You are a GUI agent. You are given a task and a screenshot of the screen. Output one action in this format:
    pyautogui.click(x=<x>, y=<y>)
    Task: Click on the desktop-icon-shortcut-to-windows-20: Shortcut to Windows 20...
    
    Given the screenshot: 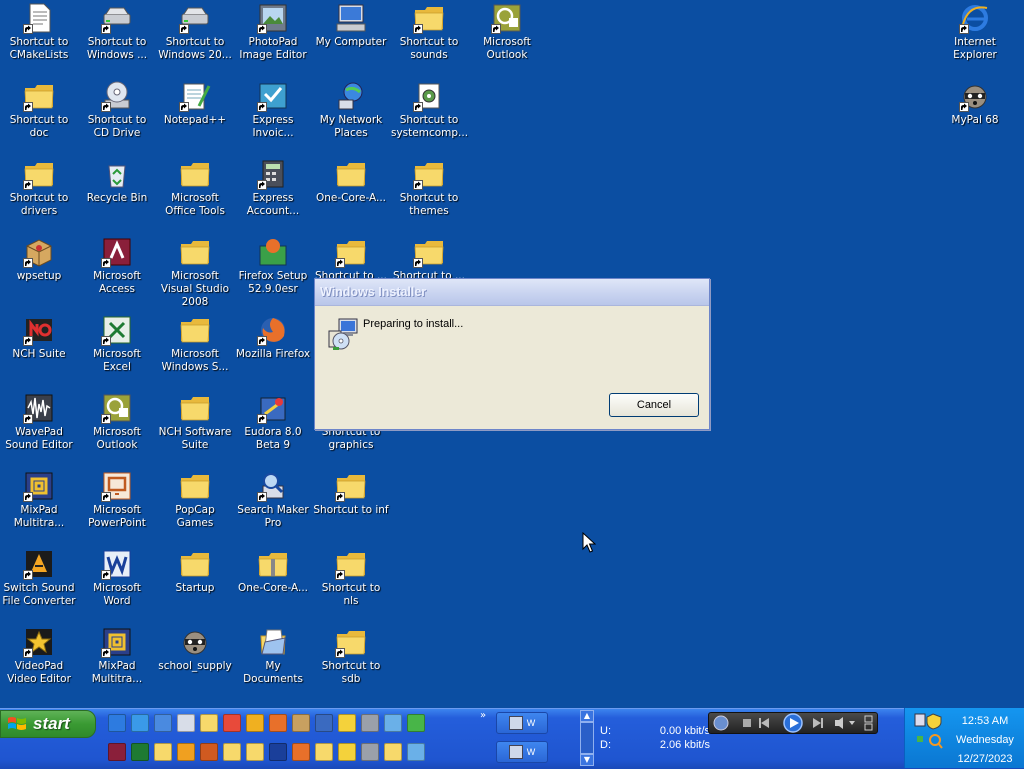 What is the action you would take?
    pyautogui.click(x=195, y=32)
    